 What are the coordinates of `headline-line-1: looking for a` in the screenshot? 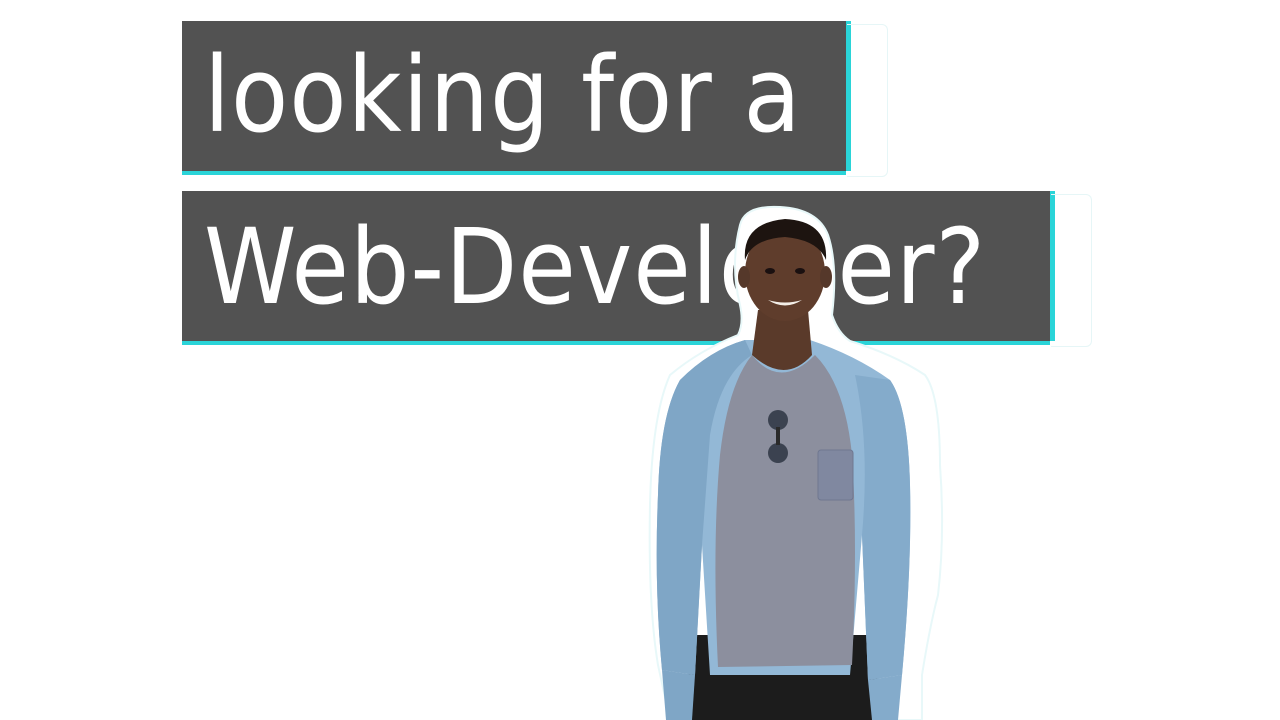 It's located at (503, 95).